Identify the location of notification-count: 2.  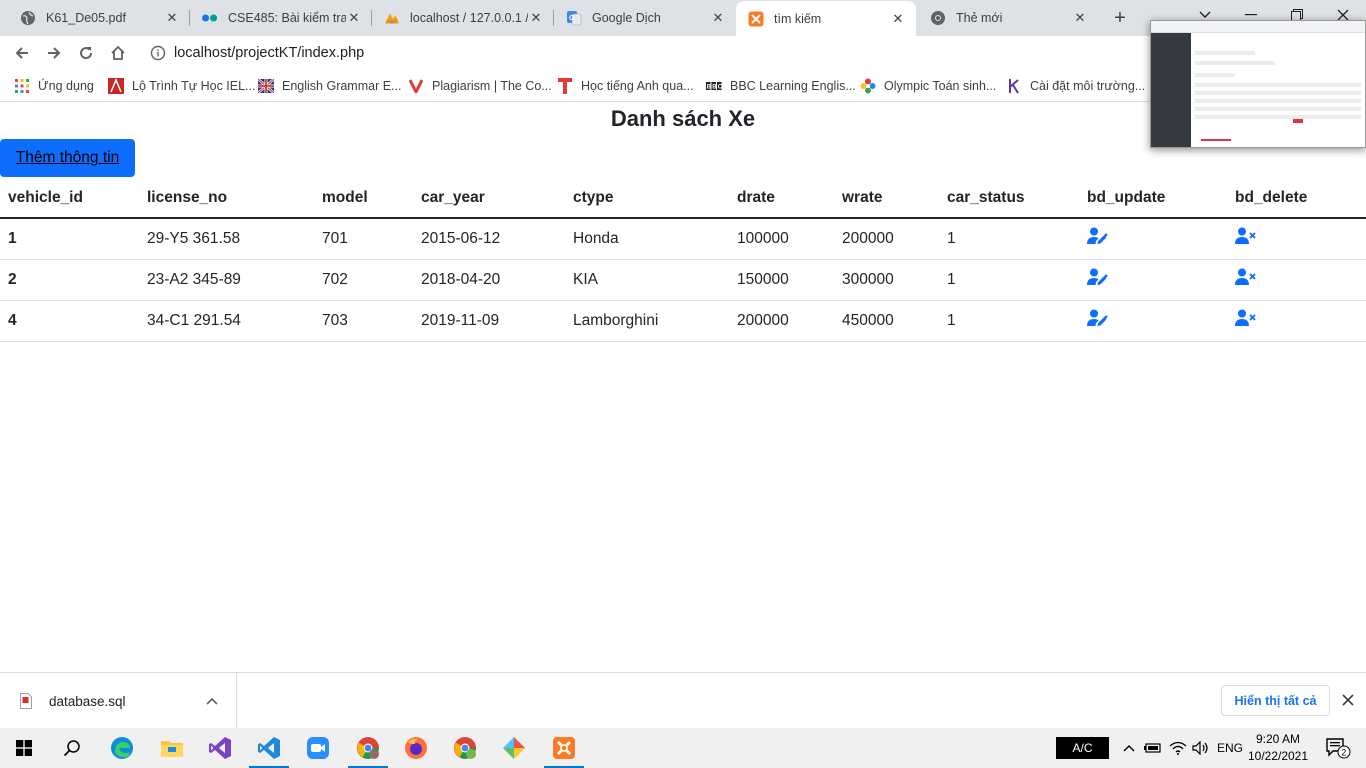
(1343, 753).